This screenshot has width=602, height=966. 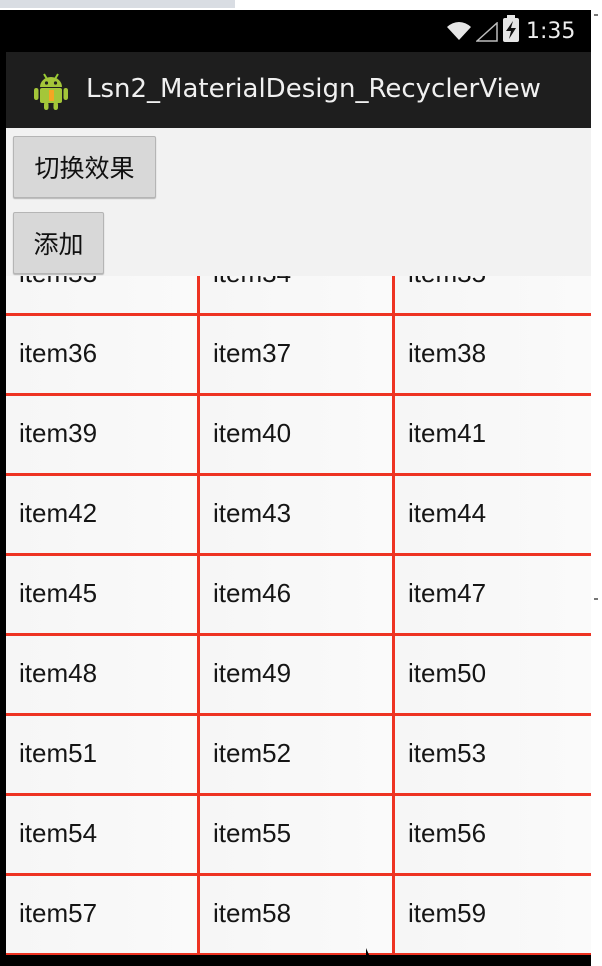 What do you see at coordinates (58, 833) in the screenshot?
I see `item-label: item54` at bounding box center [58, 833].